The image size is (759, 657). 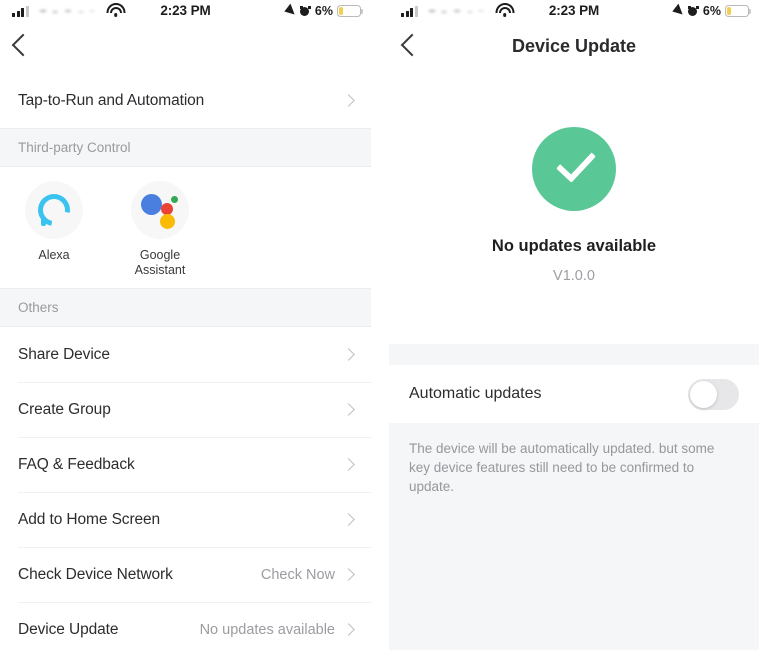 I want to click on nav-bar-left, so click(x=185, y=49).